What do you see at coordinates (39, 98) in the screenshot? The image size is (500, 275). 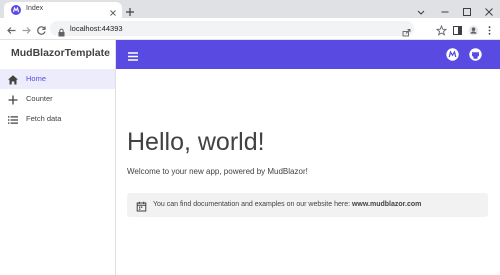 I see `nav-label: Counter` at bounding box center [39, 98].